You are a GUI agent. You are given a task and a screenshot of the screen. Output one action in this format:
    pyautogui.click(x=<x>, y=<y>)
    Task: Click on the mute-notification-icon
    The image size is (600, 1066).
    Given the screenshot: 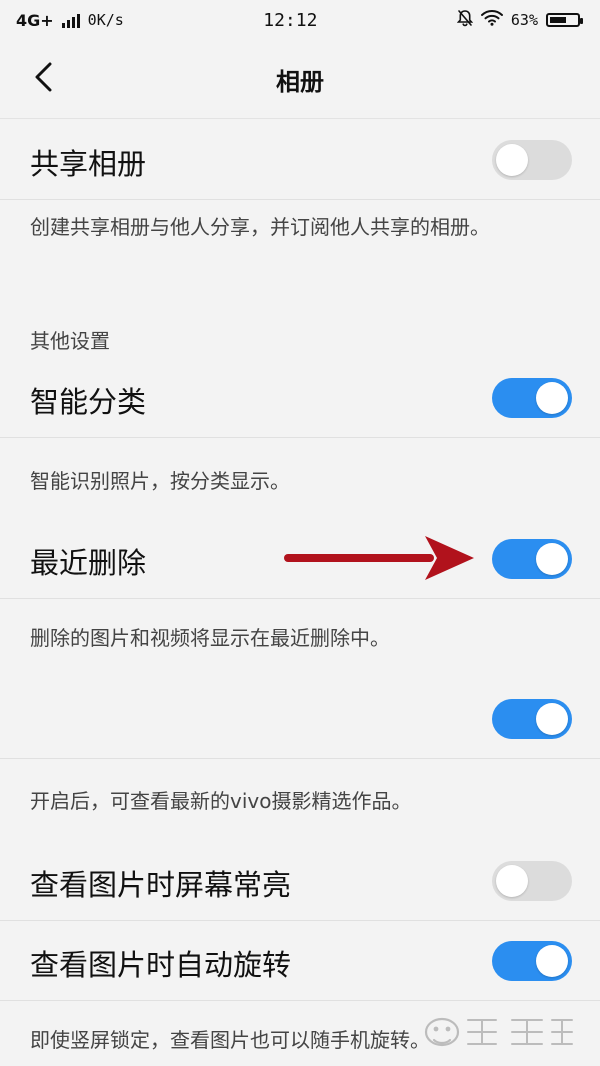 What is the action you would take?
    pyautogui.click(x=465, y=20)
    